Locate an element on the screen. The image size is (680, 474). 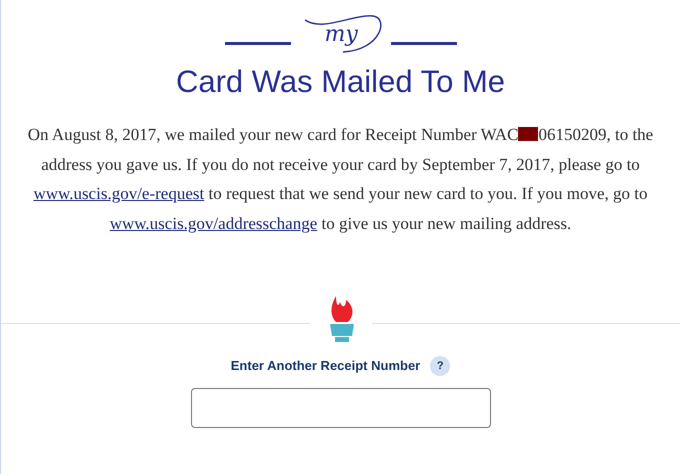
link: www.uscis.gov/addresschange is located at coordinates (214, 223).